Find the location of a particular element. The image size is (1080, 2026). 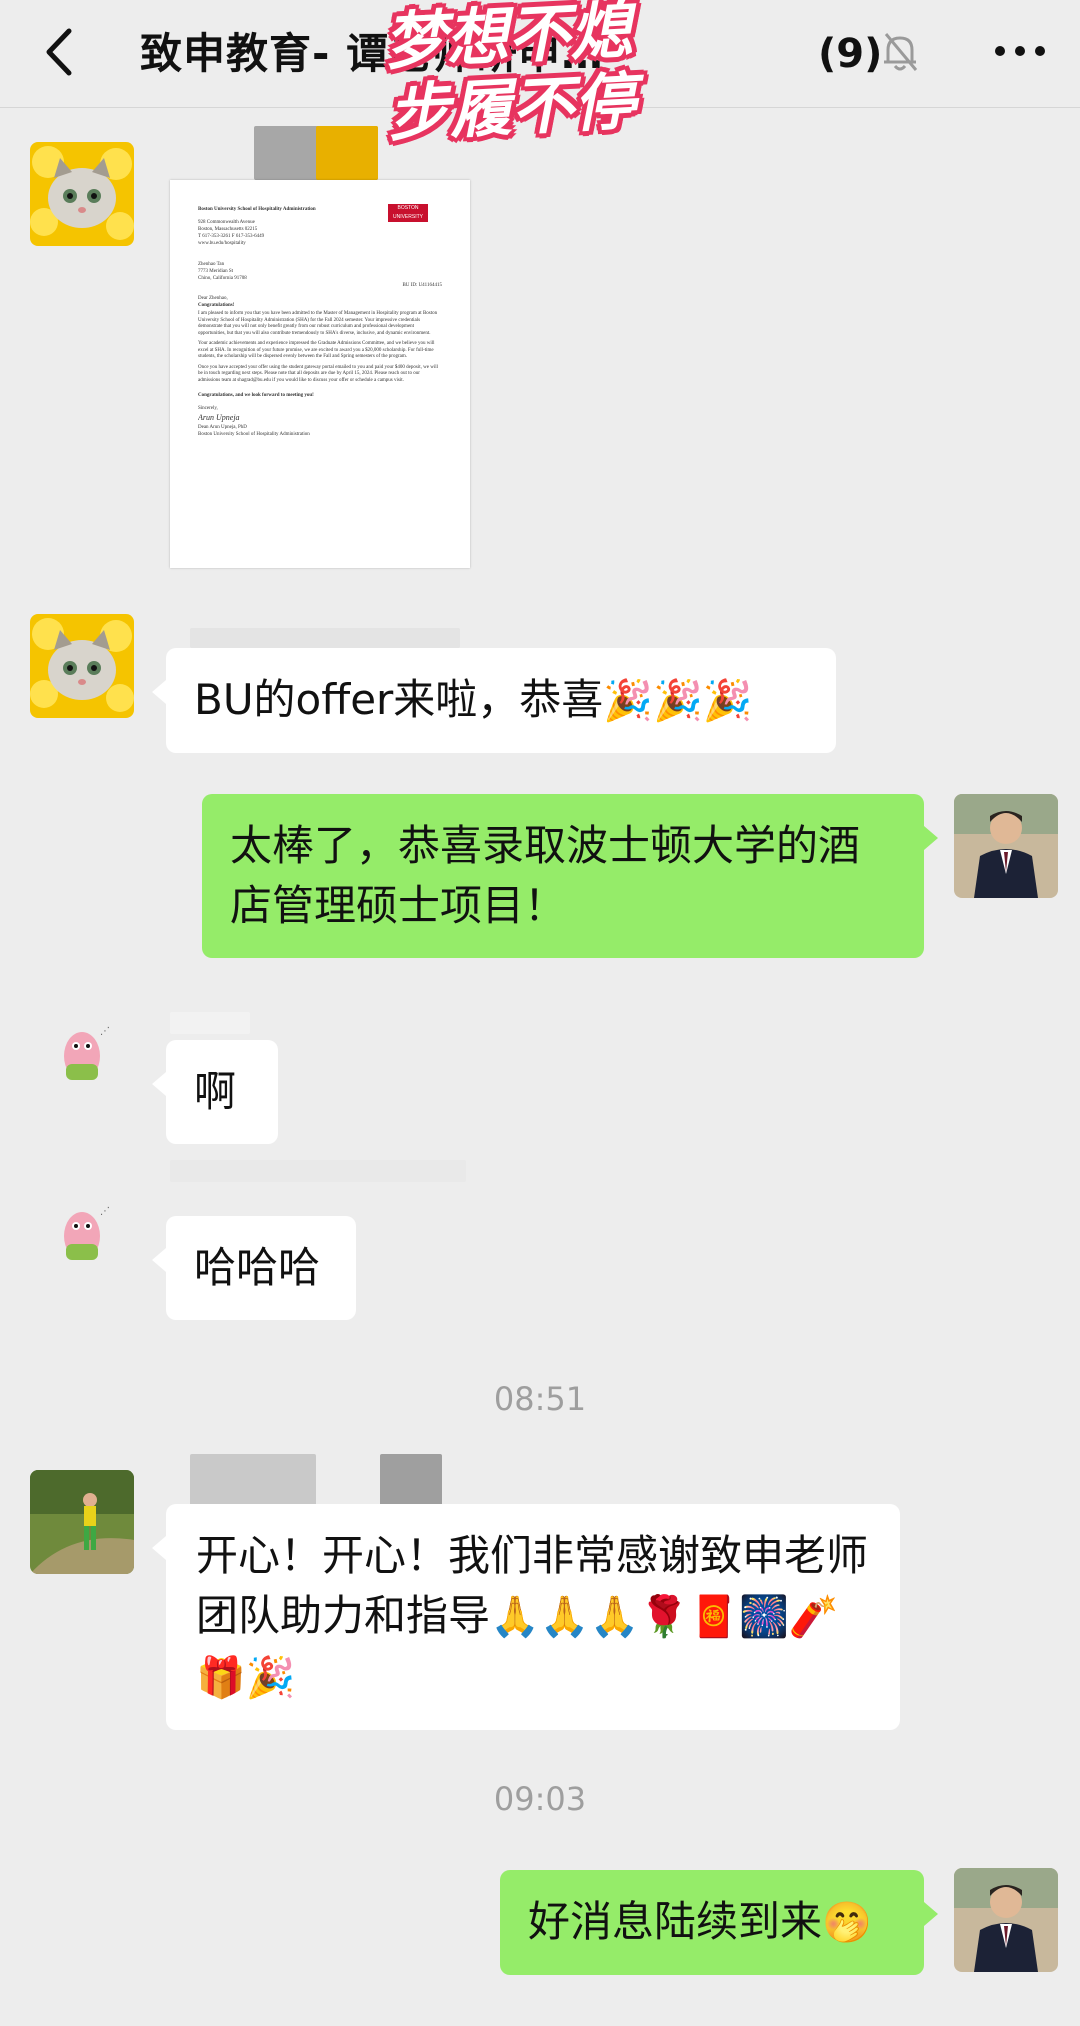

message-bubble: 开心！开心！我们非常感谢致申老师团队助力和指导🙏🙏🙏🌹🧧🎆🧨🎁🎉 is located at coordinates (526, 1617).